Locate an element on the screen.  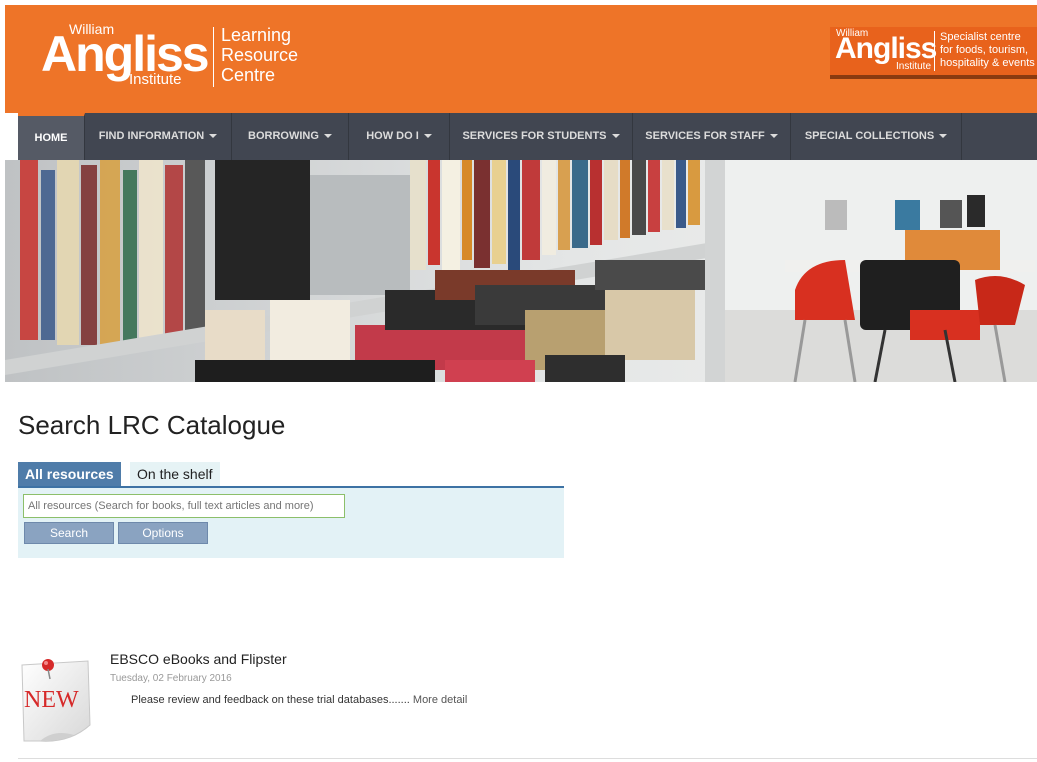
lrc-line-1: Learning is located at coordinates (256, 35).